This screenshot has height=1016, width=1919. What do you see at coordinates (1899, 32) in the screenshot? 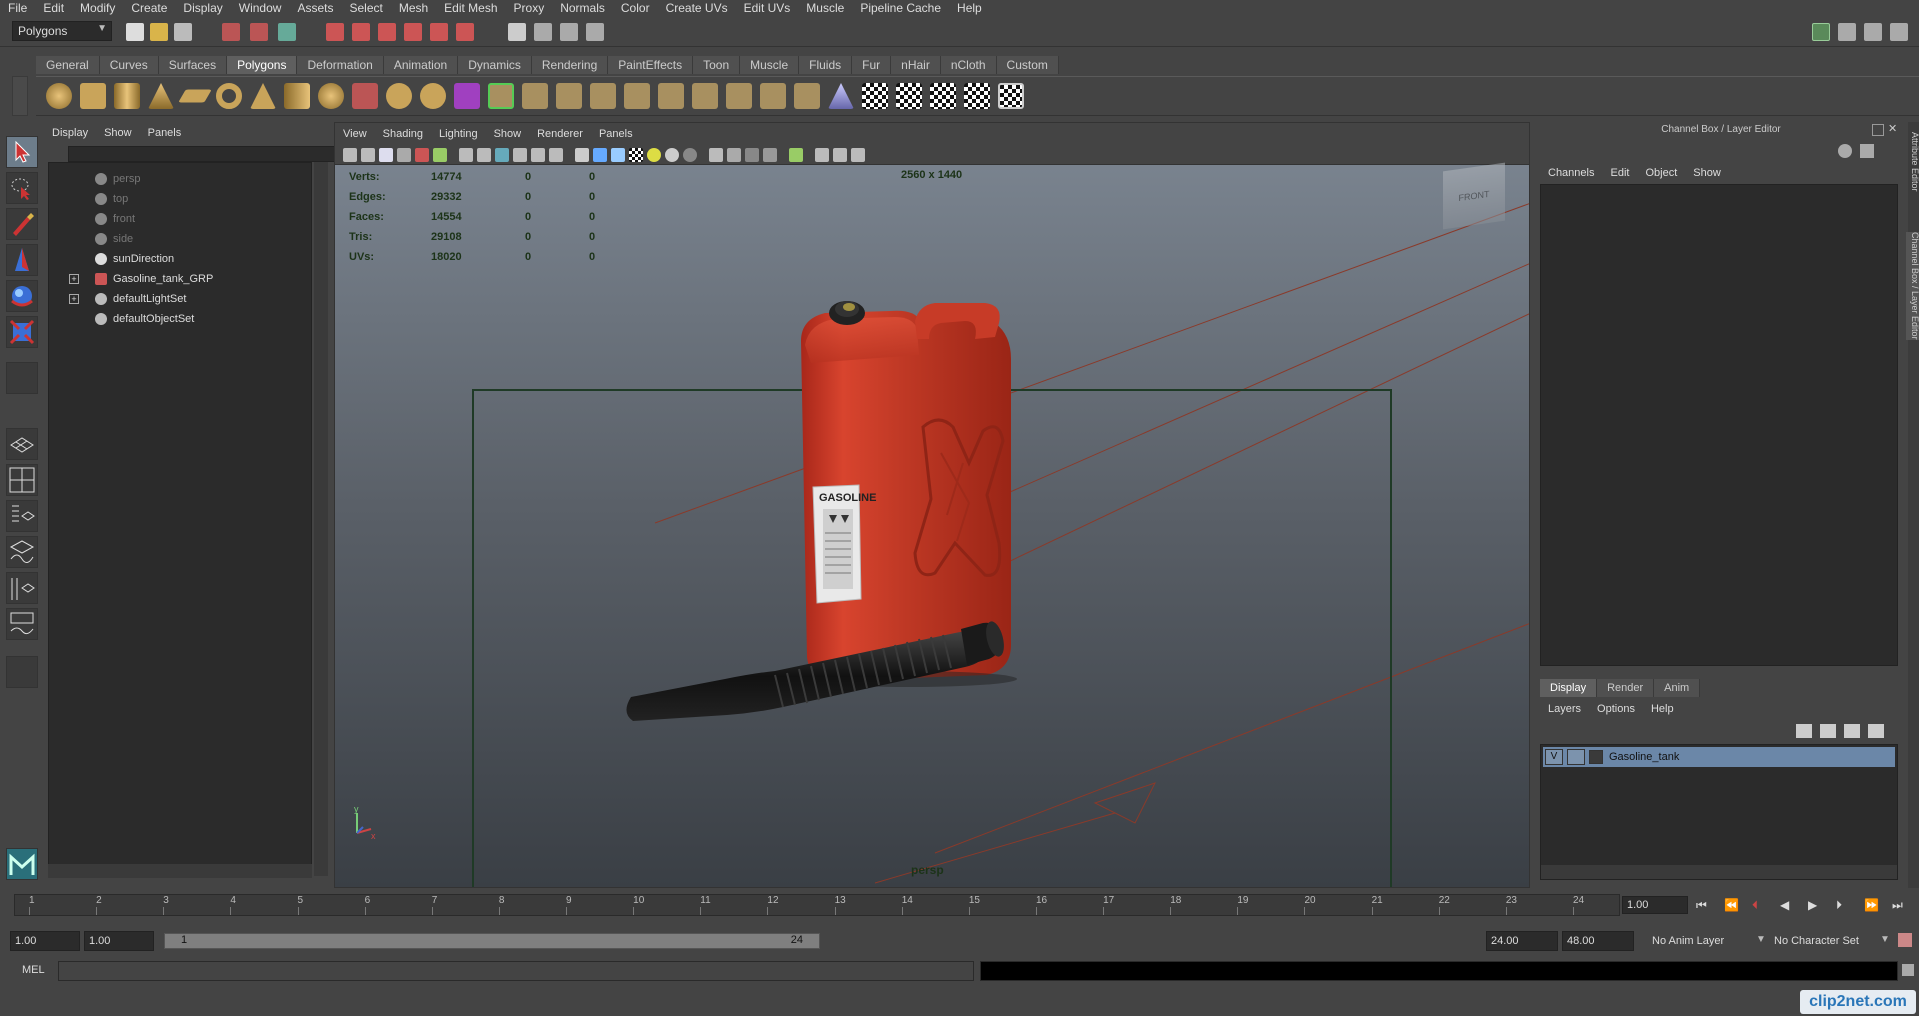
I see `channel-box-toggle-icon` at bounding box center [1899, 32].